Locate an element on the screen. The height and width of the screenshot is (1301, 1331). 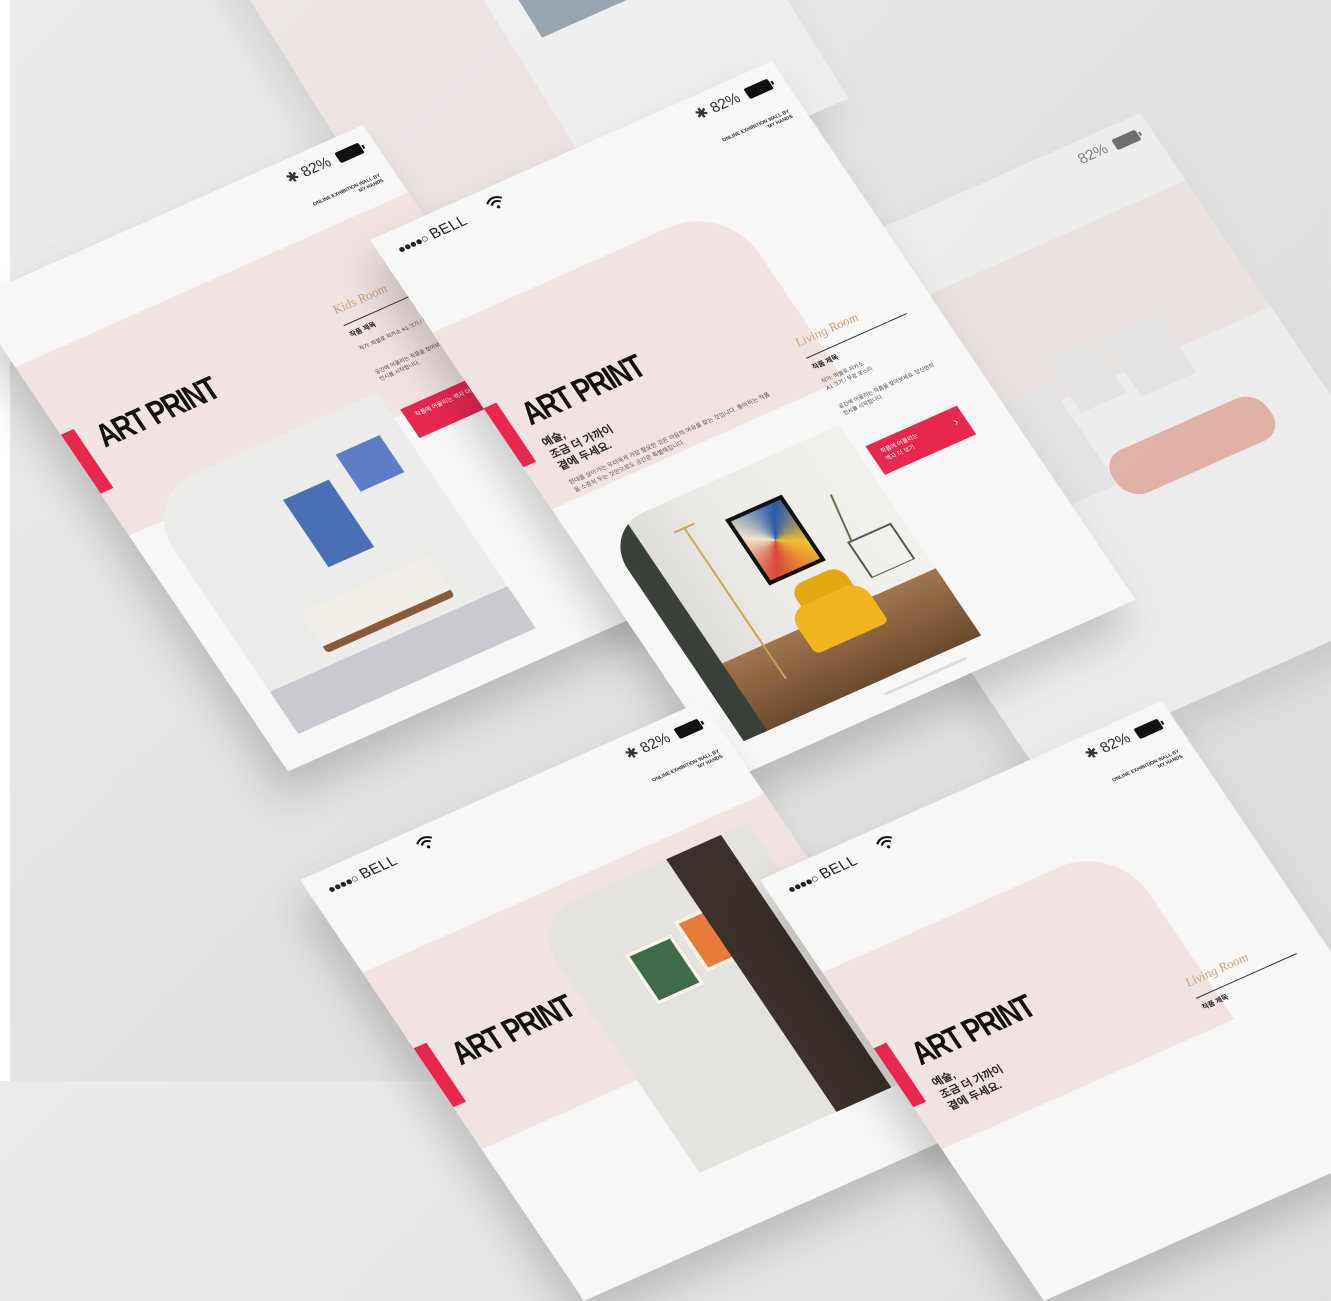
artwork-image is located at coordinates (575, 19).